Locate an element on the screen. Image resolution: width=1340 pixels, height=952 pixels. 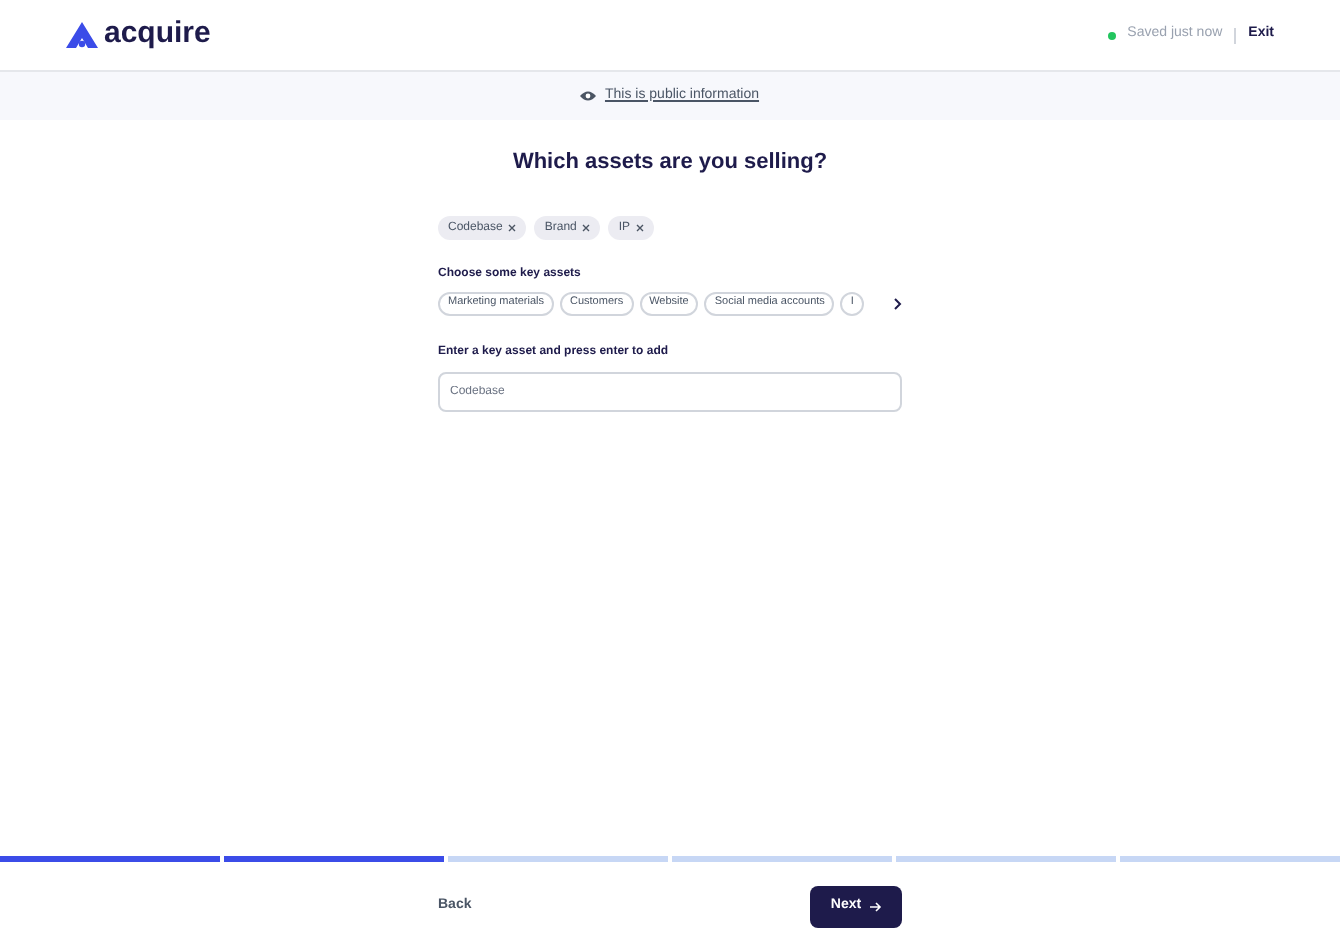
page-title: Which assets are you selling? is located at coordinates (670, 163).